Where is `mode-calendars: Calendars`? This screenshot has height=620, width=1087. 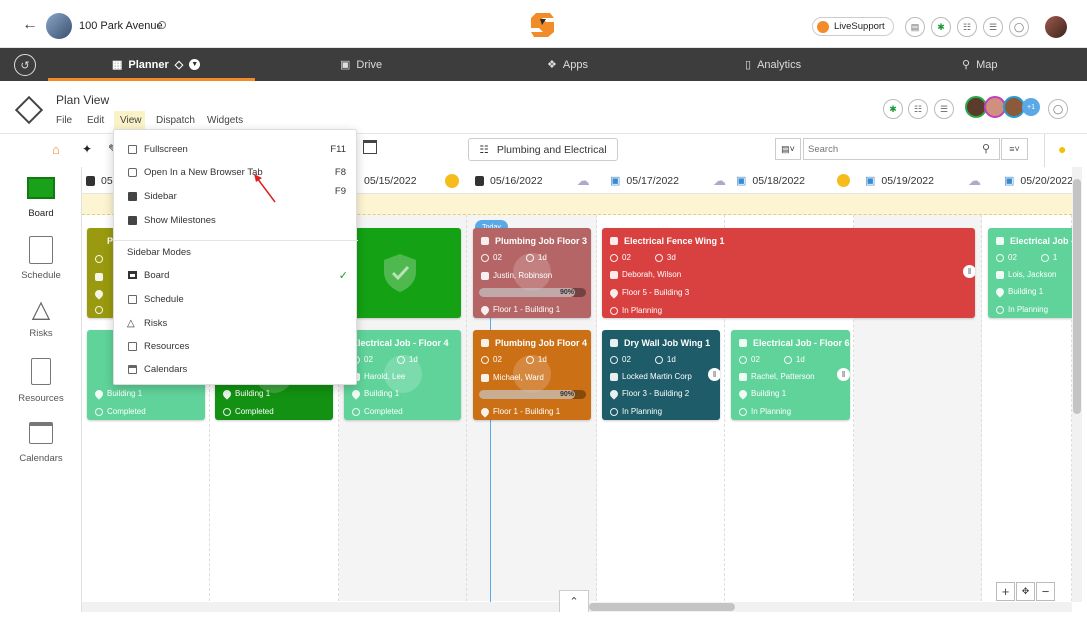 mode-calendars: Calendars is located at coordinates (236, 369).